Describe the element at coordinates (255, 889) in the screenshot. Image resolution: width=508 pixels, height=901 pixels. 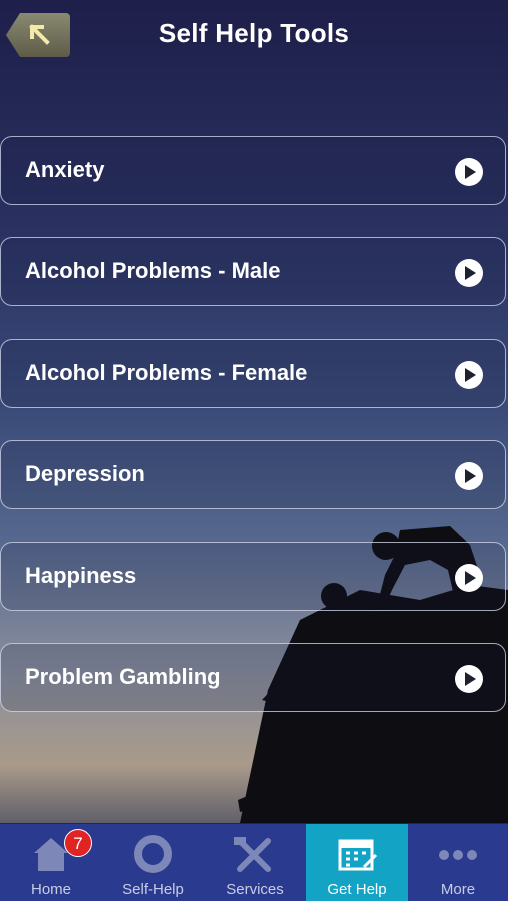
I see `tab-label: Services` at that location.